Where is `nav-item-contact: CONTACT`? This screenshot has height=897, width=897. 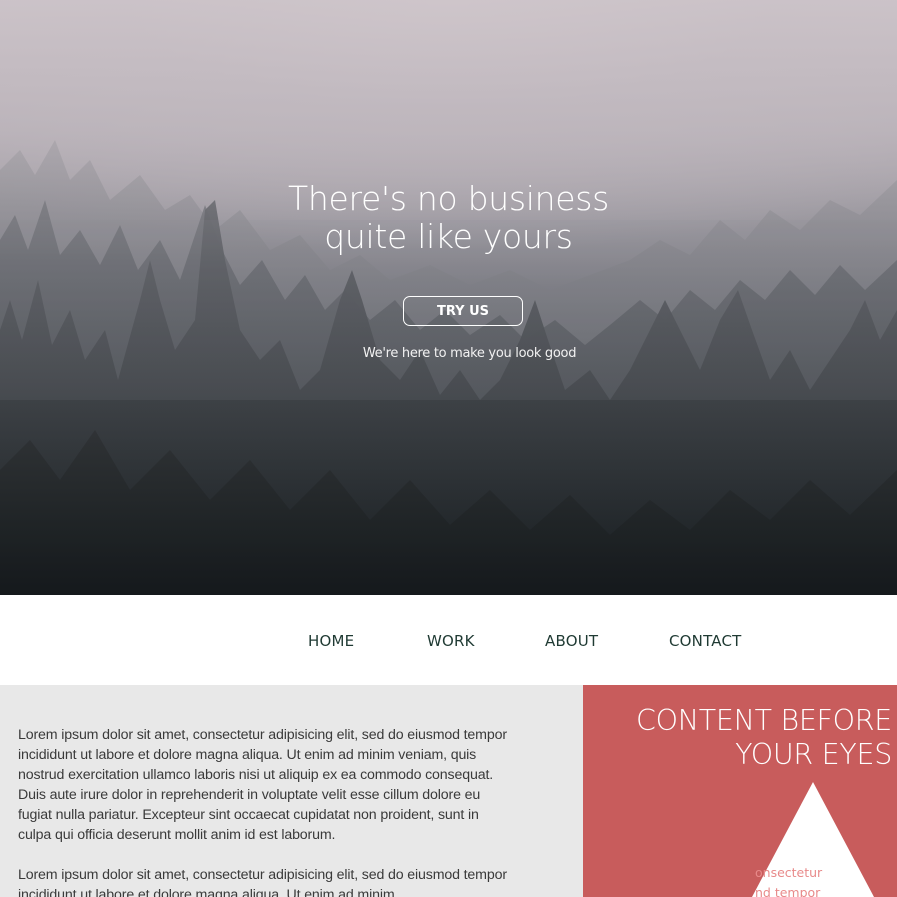 nav-item-contact: CONTACT is located at coordinates (705, 641).